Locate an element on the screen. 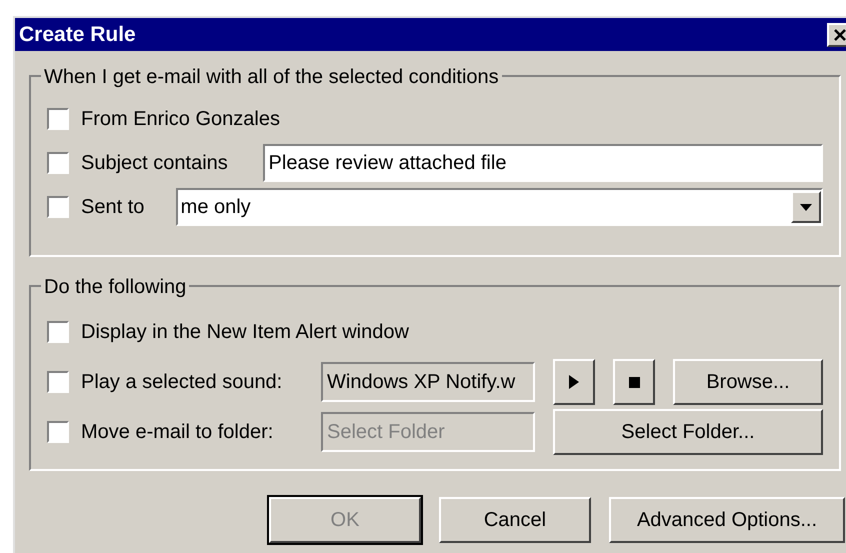 This screenshot has width=846, height=553. checkbox-label: Display in the New Item Alert window is located at coordinates (245, 332).